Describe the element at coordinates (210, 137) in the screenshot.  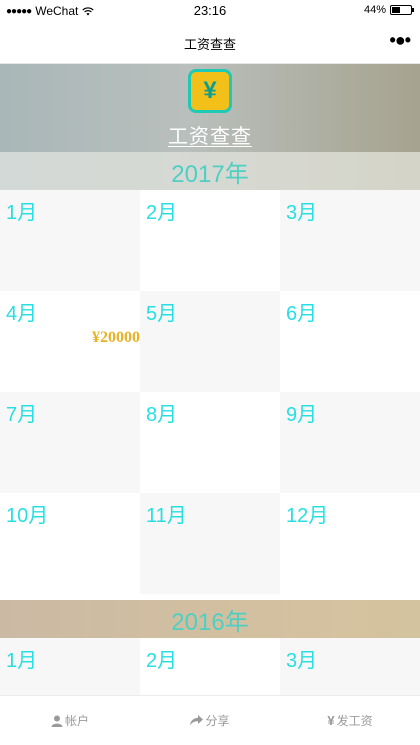
I see `hero-title: 工资查查` at that location.